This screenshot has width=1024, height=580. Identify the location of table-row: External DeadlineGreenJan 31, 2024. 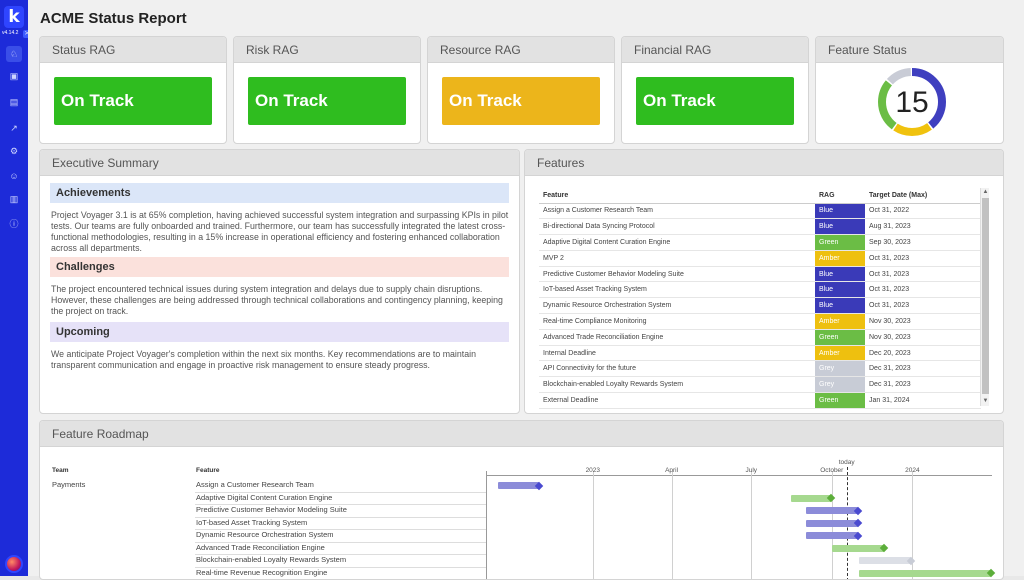
(760, 401).